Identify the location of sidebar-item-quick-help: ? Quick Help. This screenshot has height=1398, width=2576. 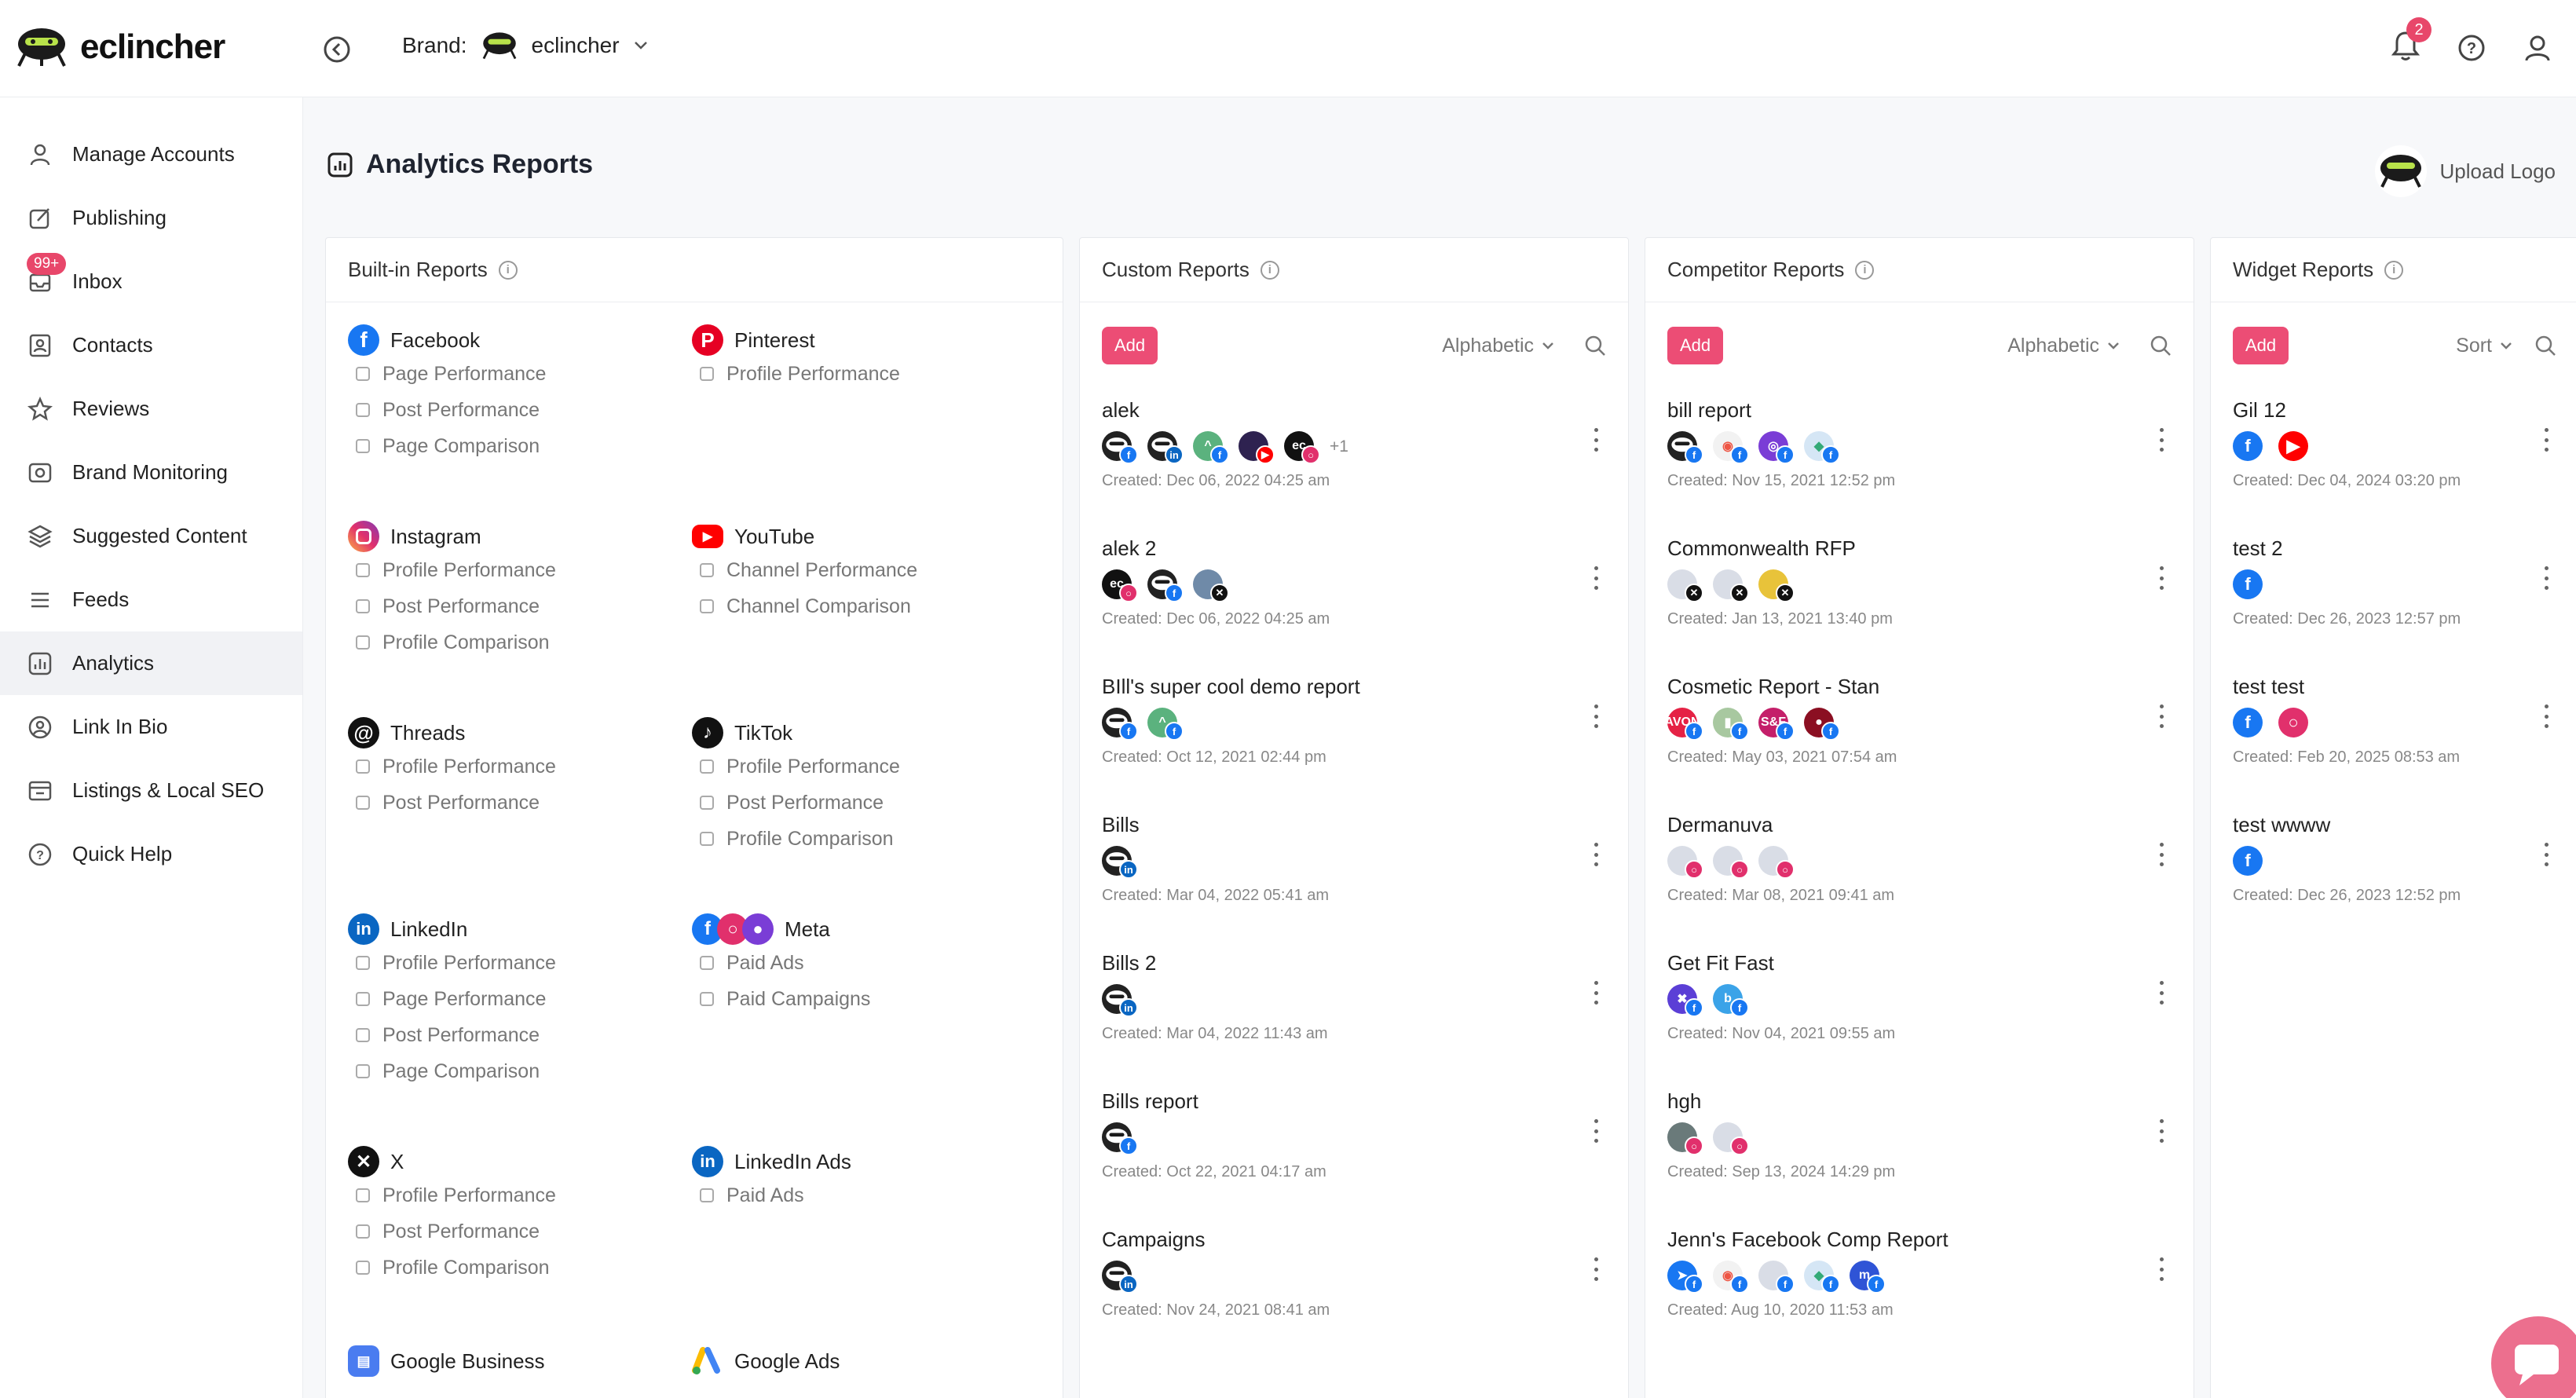
(151, 854).